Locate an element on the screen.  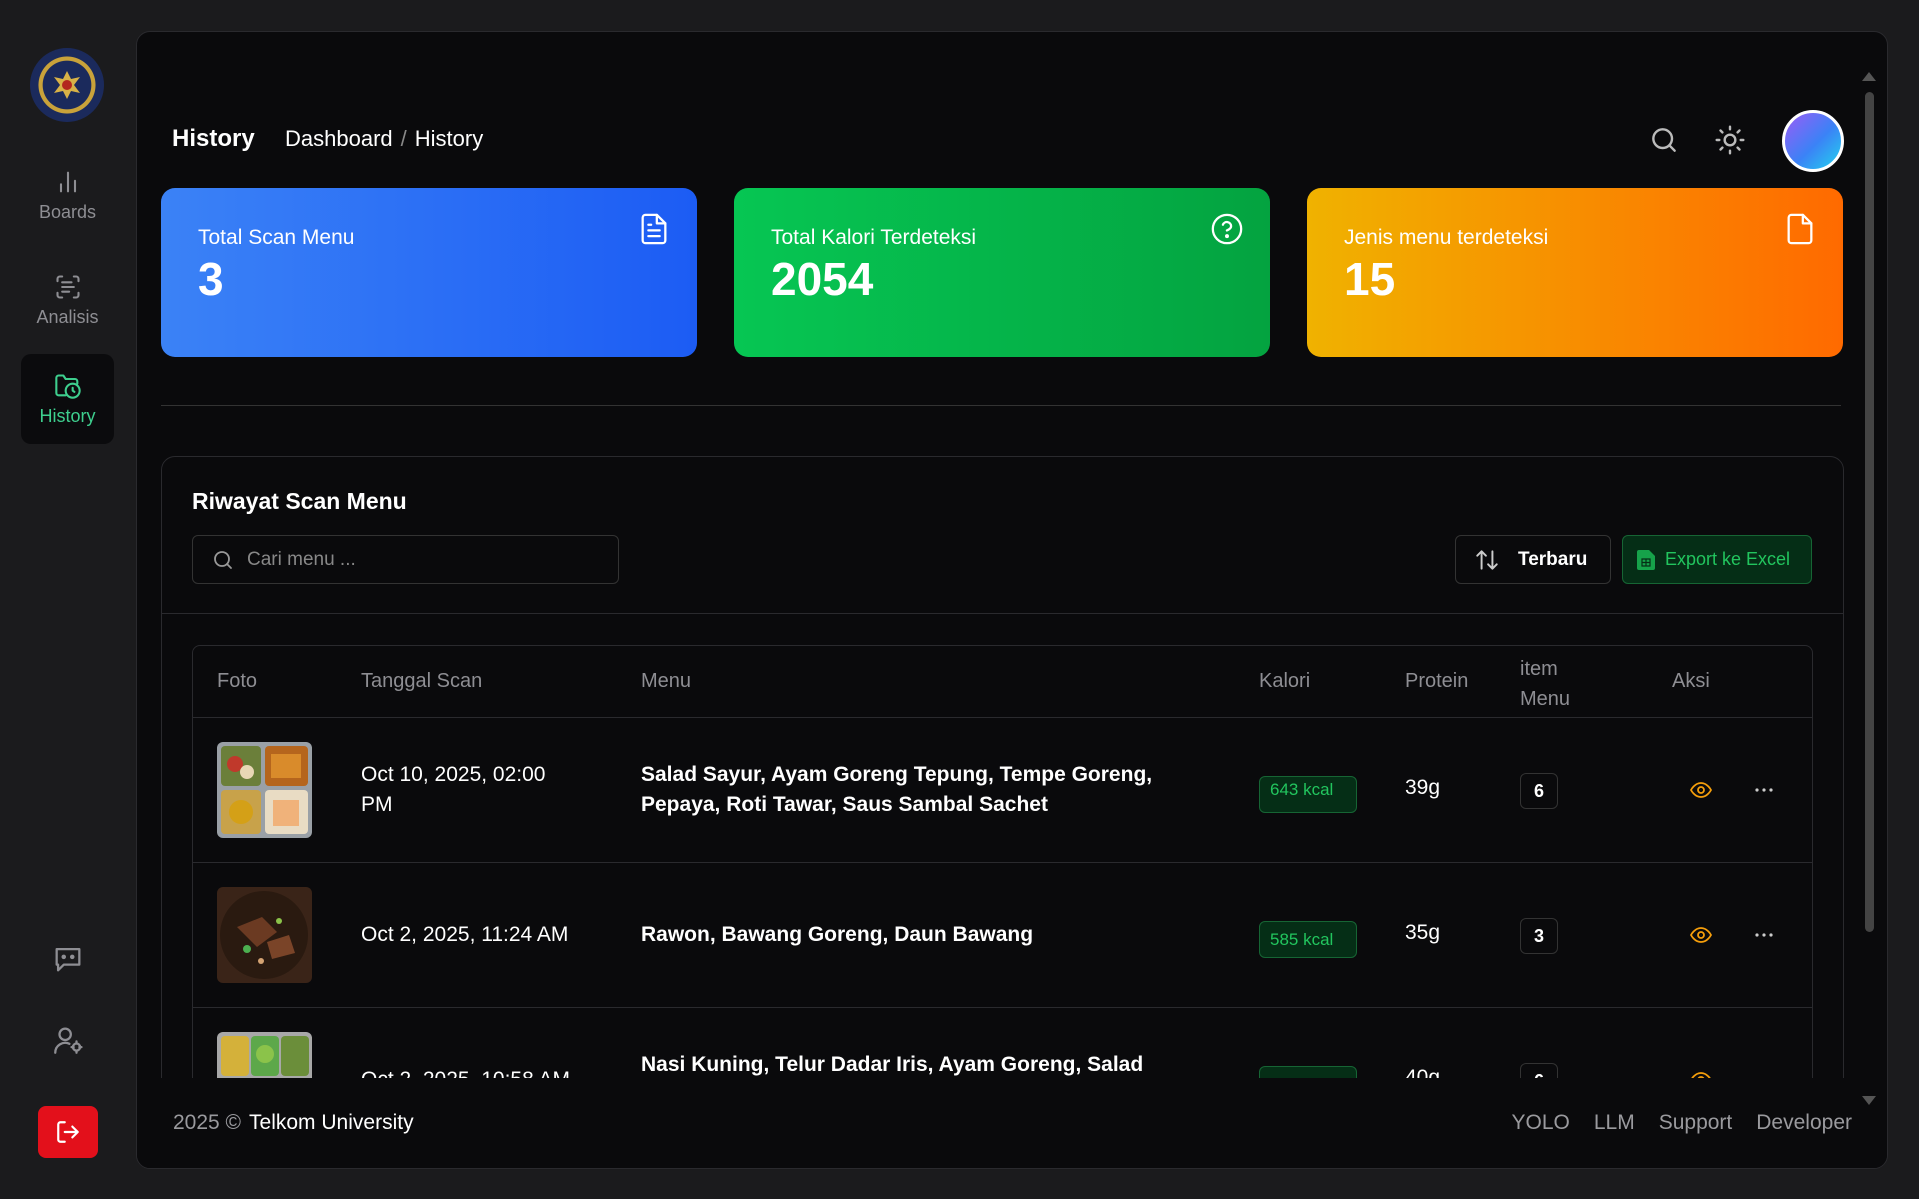
sidebar-item-label: Boards is located at coordinates (67, 211).